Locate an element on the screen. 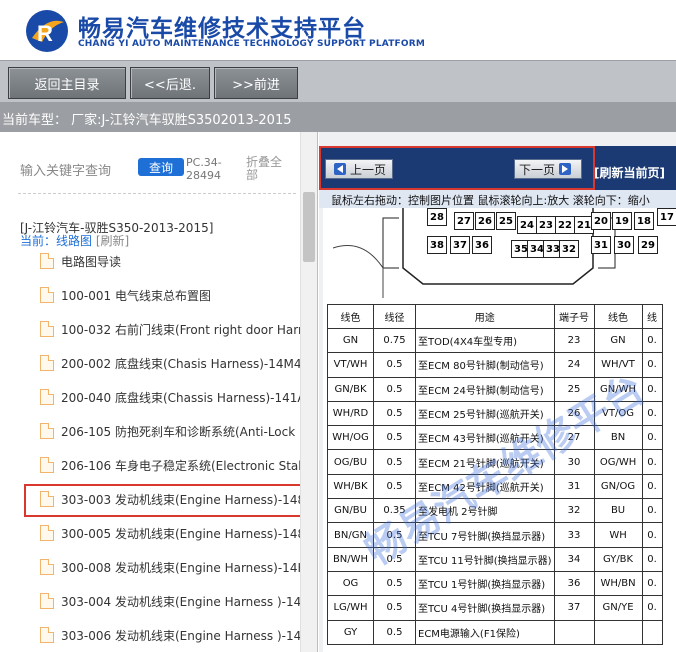 The height and width of the screenshot is (652, 676). tree-item: 100-001 电气线束总布置图 is located at coordinates (171, 295).